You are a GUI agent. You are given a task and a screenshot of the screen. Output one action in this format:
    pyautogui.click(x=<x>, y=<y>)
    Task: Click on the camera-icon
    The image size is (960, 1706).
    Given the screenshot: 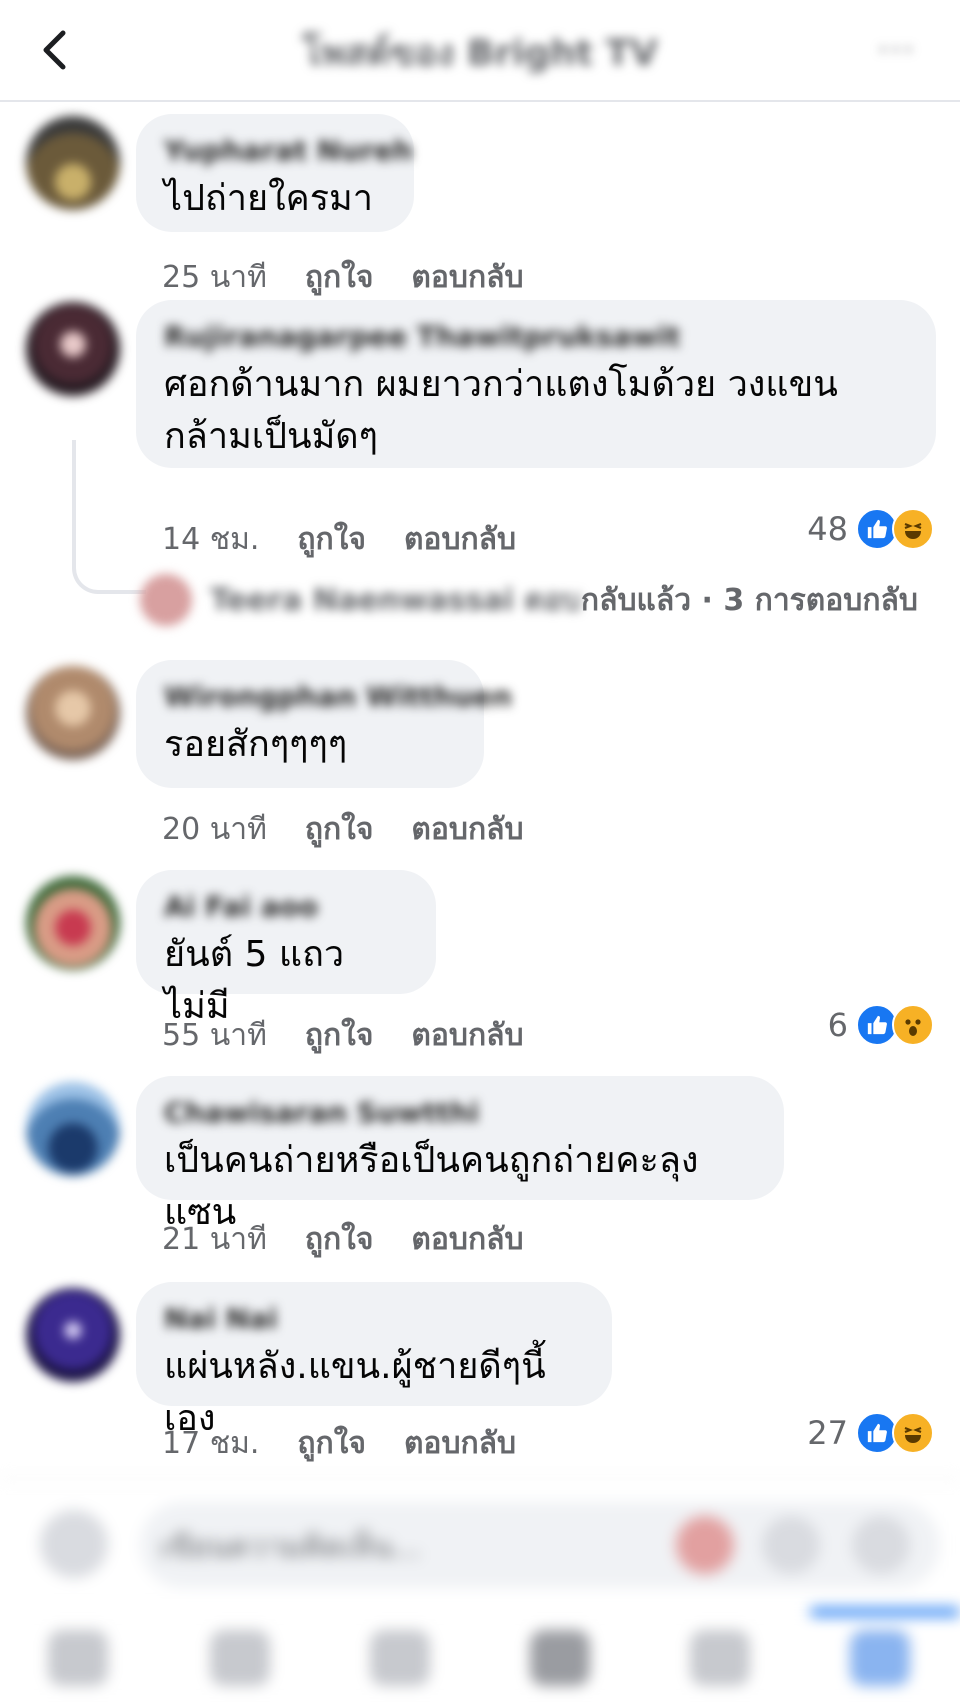 What is the action you would take?
    pyautogui.click(x=74, y=1544)
    